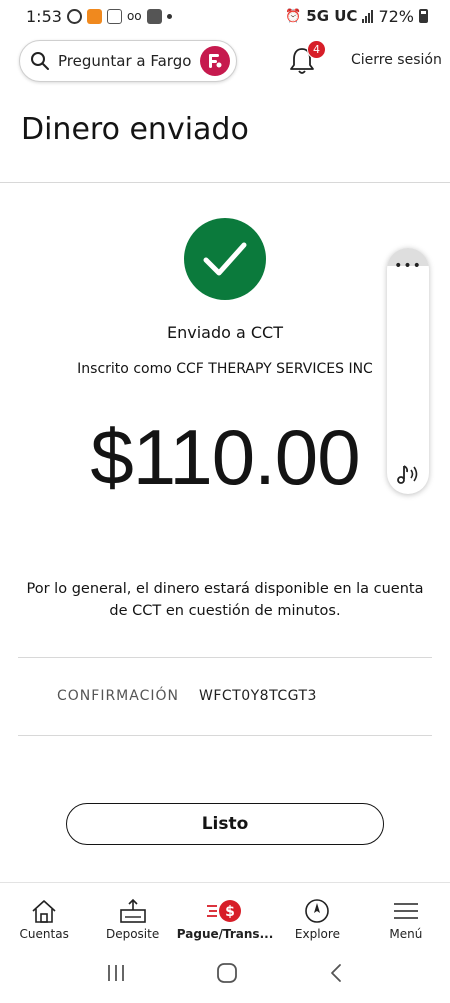 The image size is (450, 1003). I want to click on search-input: Preguntar a Fargo, so click(128, 61).